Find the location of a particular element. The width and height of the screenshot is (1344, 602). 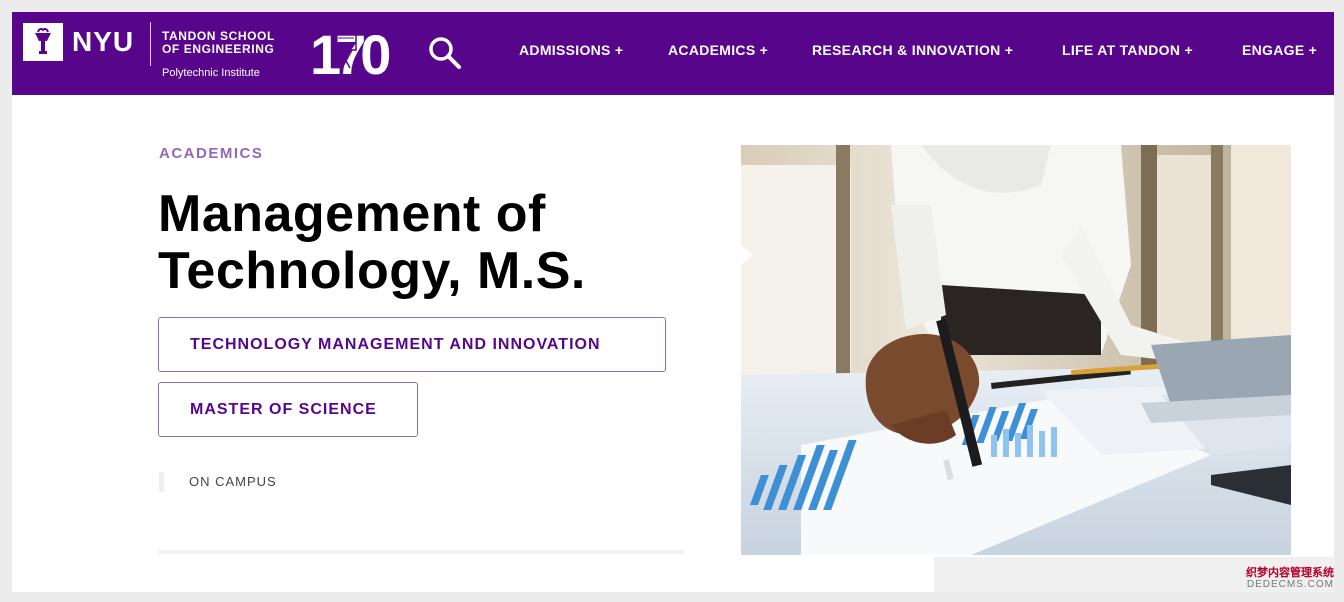

search-button is located at coordinates (445, 52).